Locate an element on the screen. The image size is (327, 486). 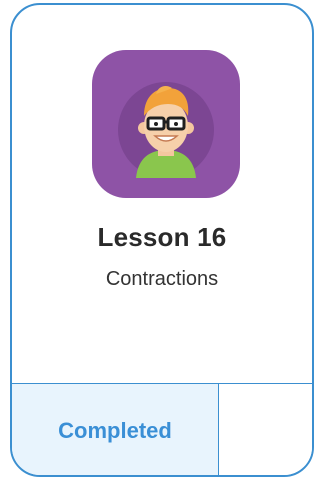
lesson-action-cell is located at coordinates (265, 429).